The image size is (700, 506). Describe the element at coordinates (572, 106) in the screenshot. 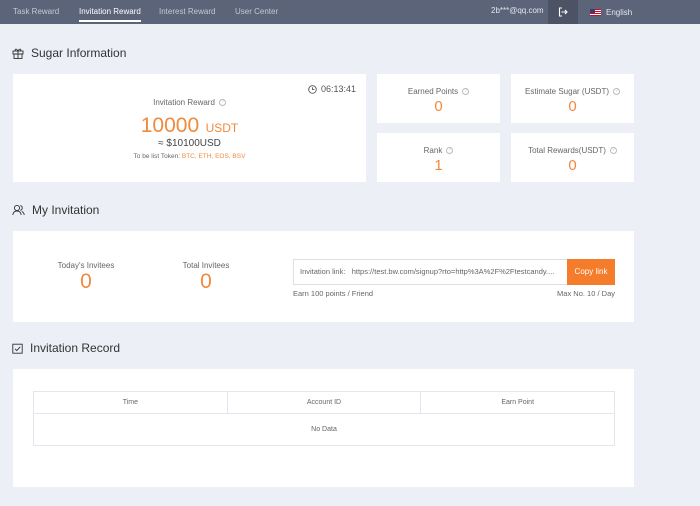

I see `estimate-sugar-value: 0` at that location.